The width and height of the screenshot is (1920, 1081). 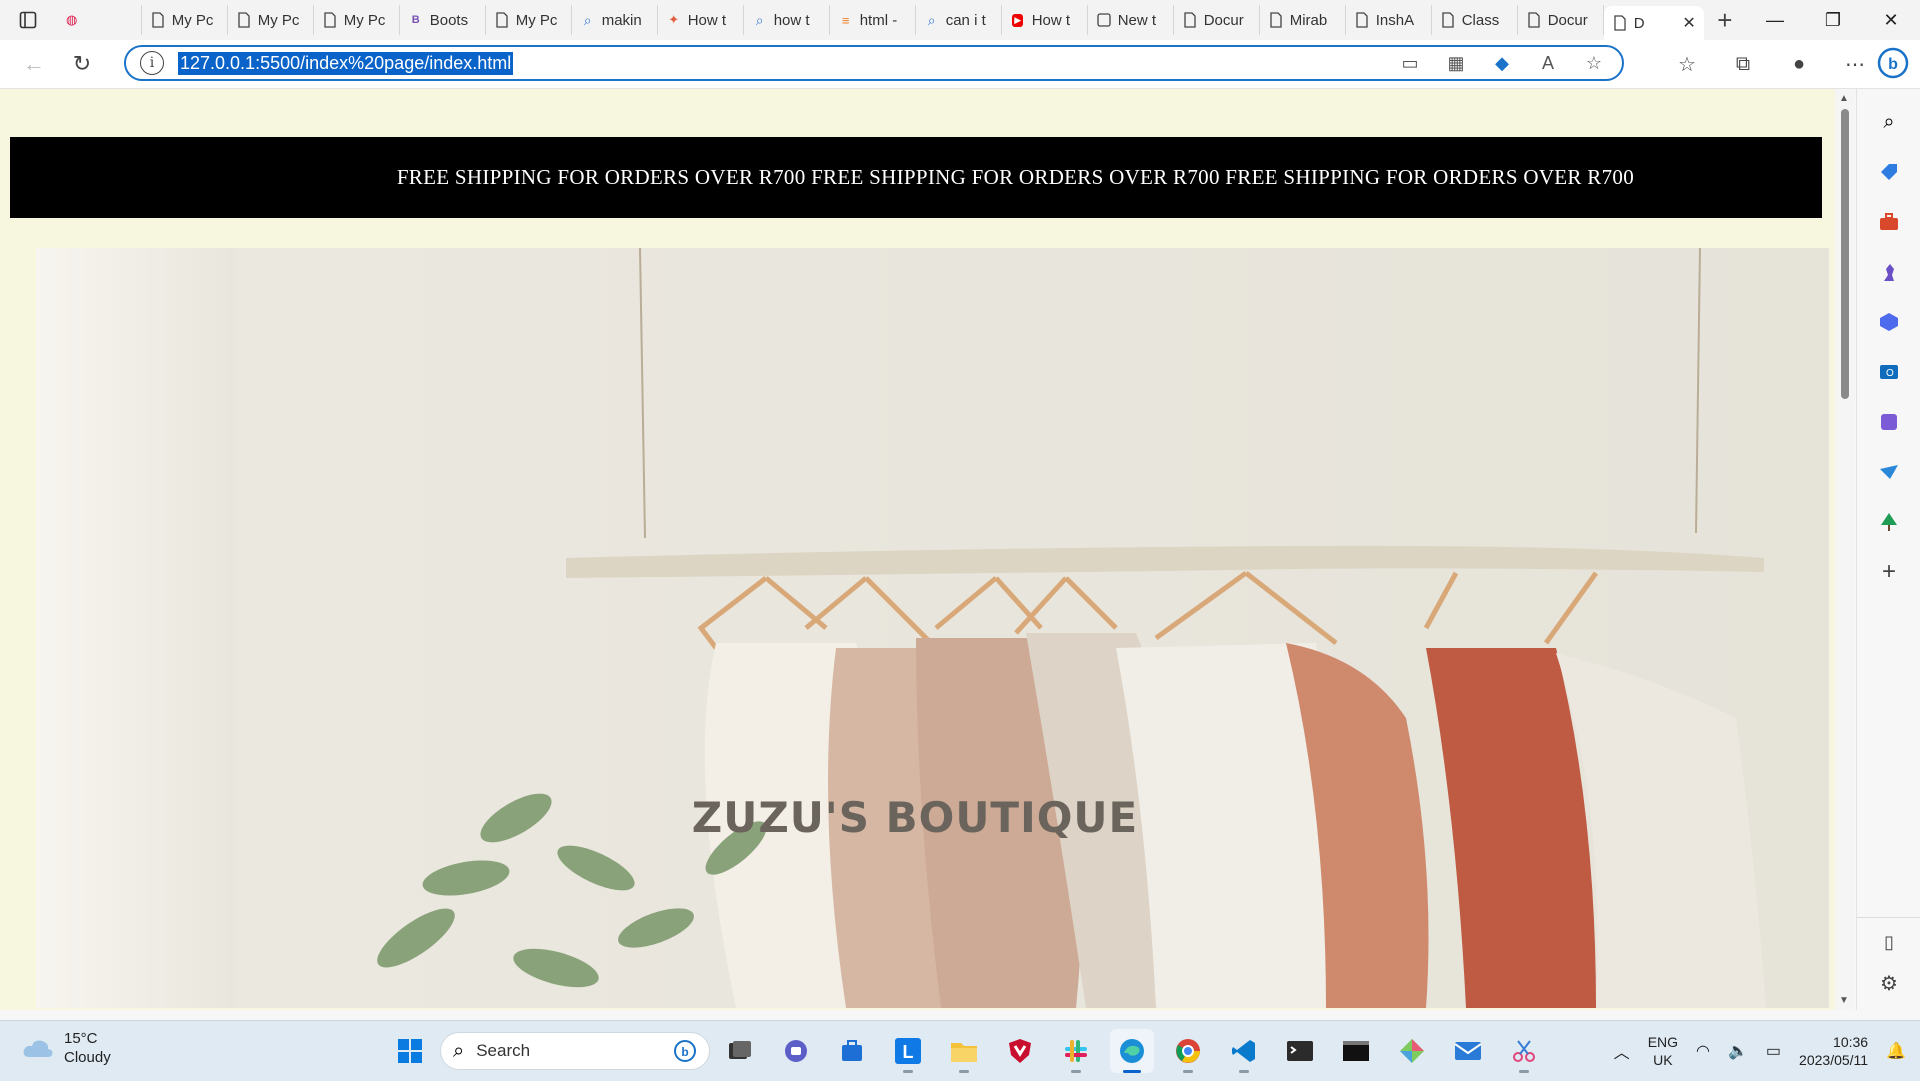 I want to click on add-favorite-icon: ☆, so click(x=1594, y=63).